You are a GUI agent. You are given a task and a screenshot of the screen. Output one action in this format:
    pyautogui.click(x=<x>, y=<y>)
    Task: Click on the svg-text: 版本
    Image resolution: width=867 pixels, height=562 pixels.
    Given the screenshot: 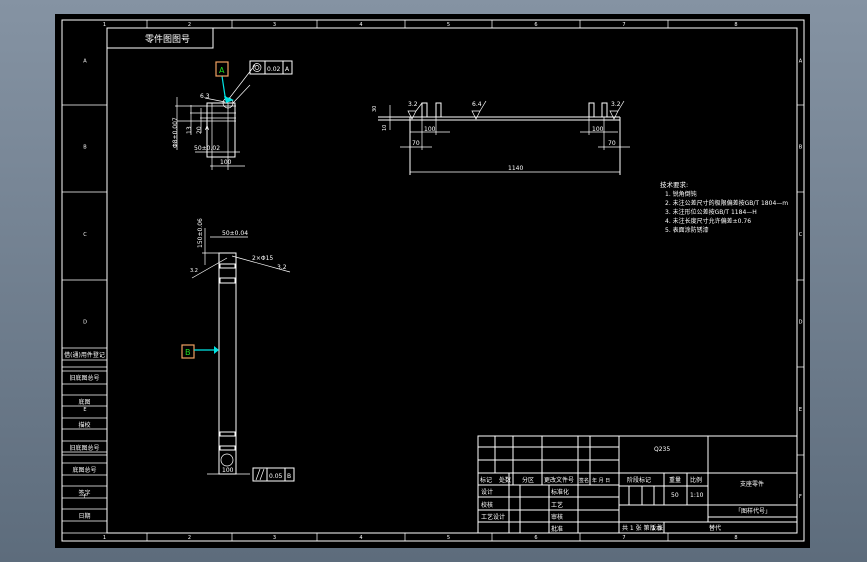 What is the action you would take?
    pyautogui.click(x=656, y=528)
    